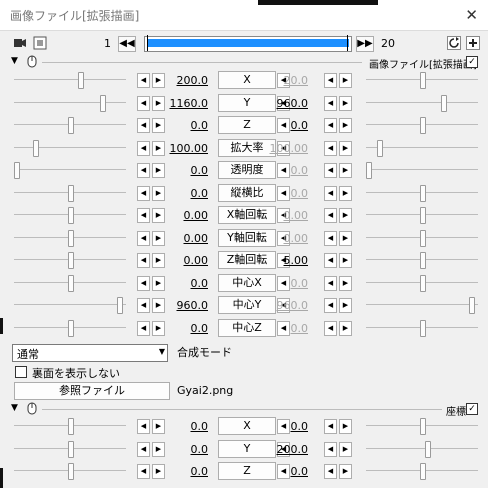 The image size is (488, 488). Describe the element at coordinates (365, 44) in the screenshot. I see `next-keyframe-button: ▶▶` at that location.